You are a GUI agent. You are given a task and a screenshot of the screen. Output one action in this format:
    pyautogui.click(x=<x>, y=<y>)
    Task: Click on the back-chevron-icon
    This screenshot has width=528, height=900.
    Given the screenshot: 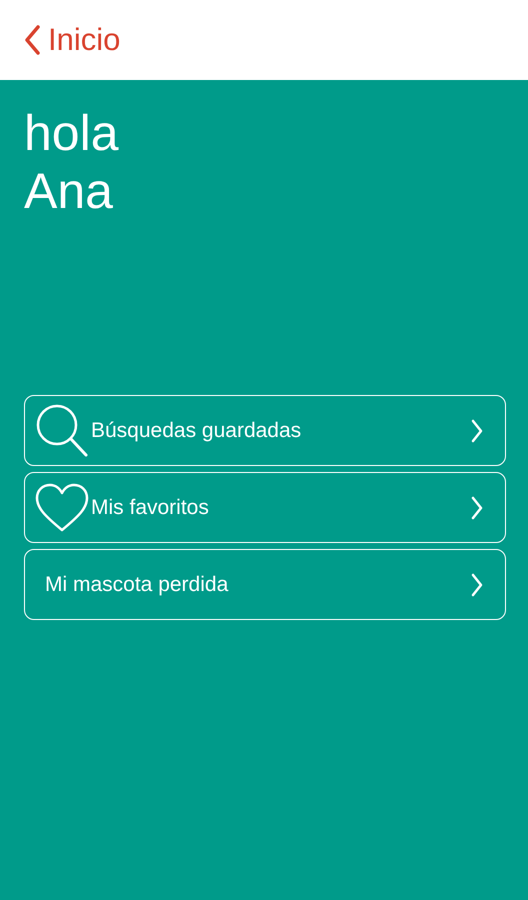 What is the action you would take?
    pyautogui.click(x=32, y=40)
    